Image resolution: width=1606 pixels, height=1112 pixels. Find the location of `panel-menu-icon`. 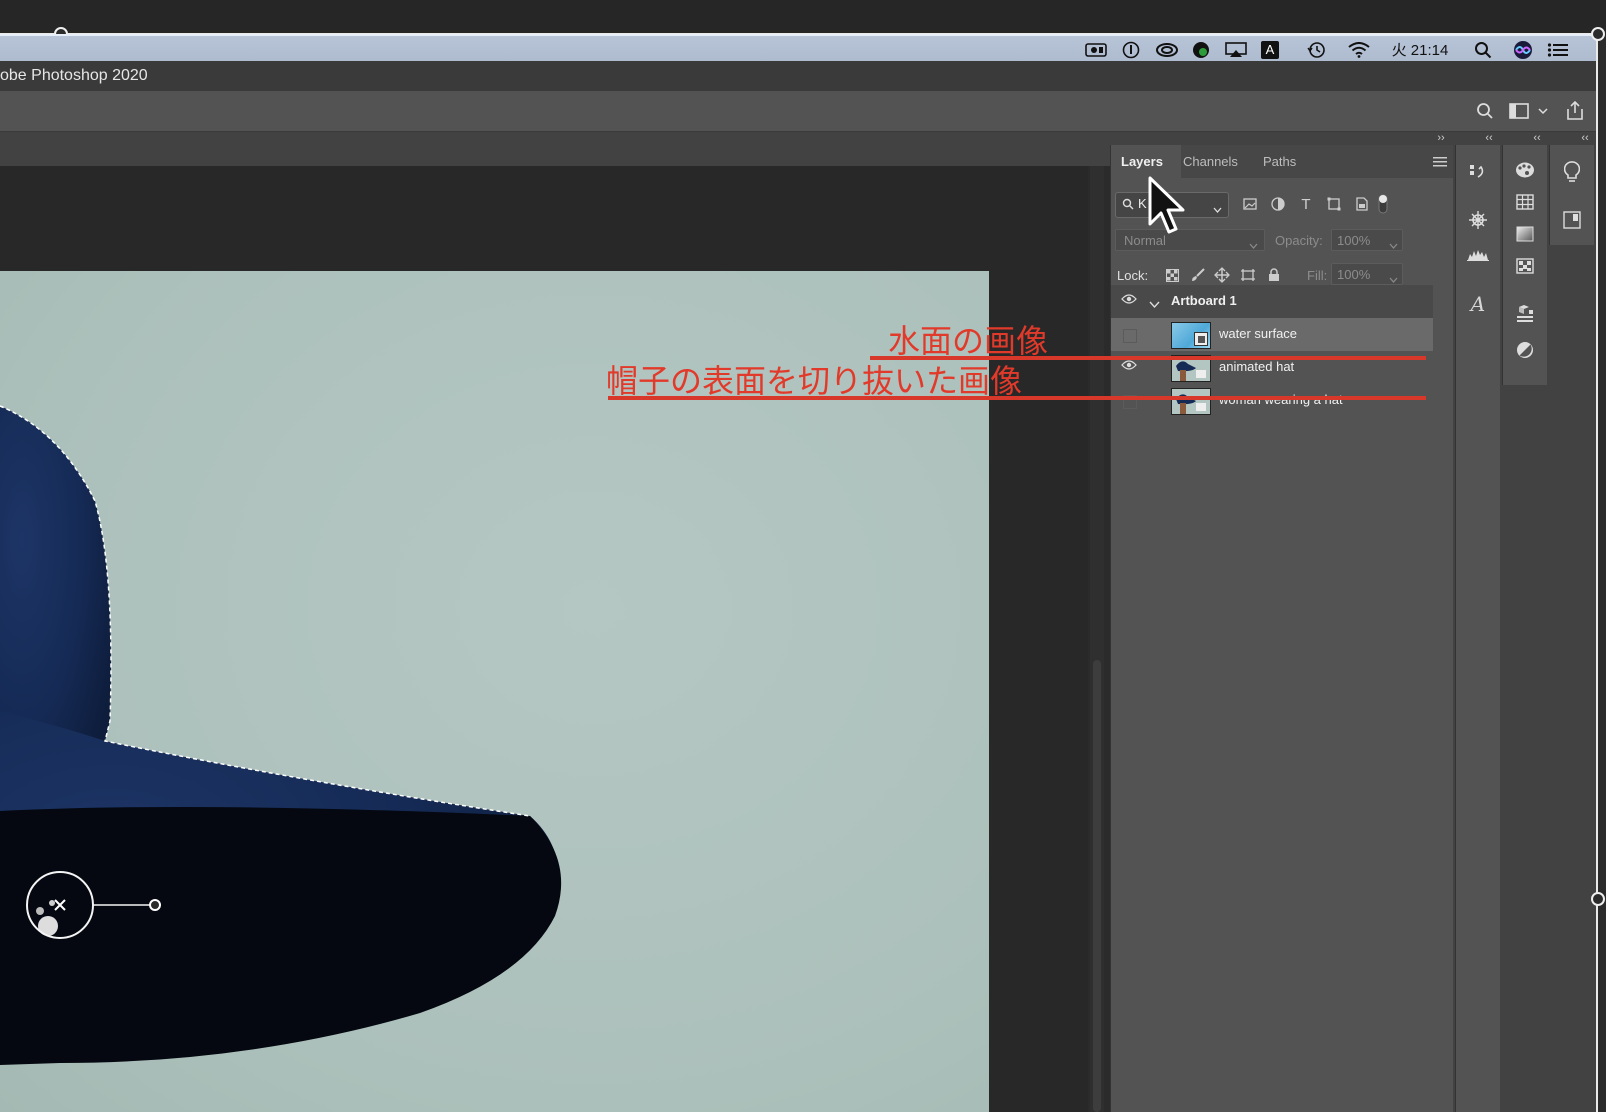

panel-menu-icon is located at coordinates (1440, 163).